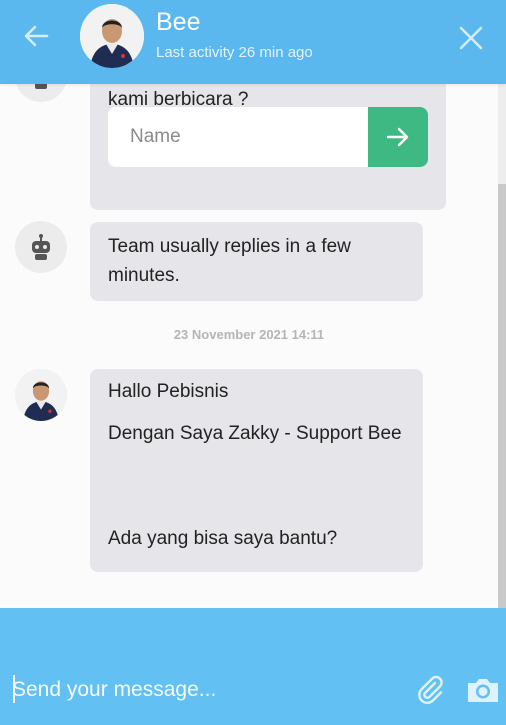 This screenshot has height=725, width=506. I want to click on arrow-right-icon, so click(397, 137).